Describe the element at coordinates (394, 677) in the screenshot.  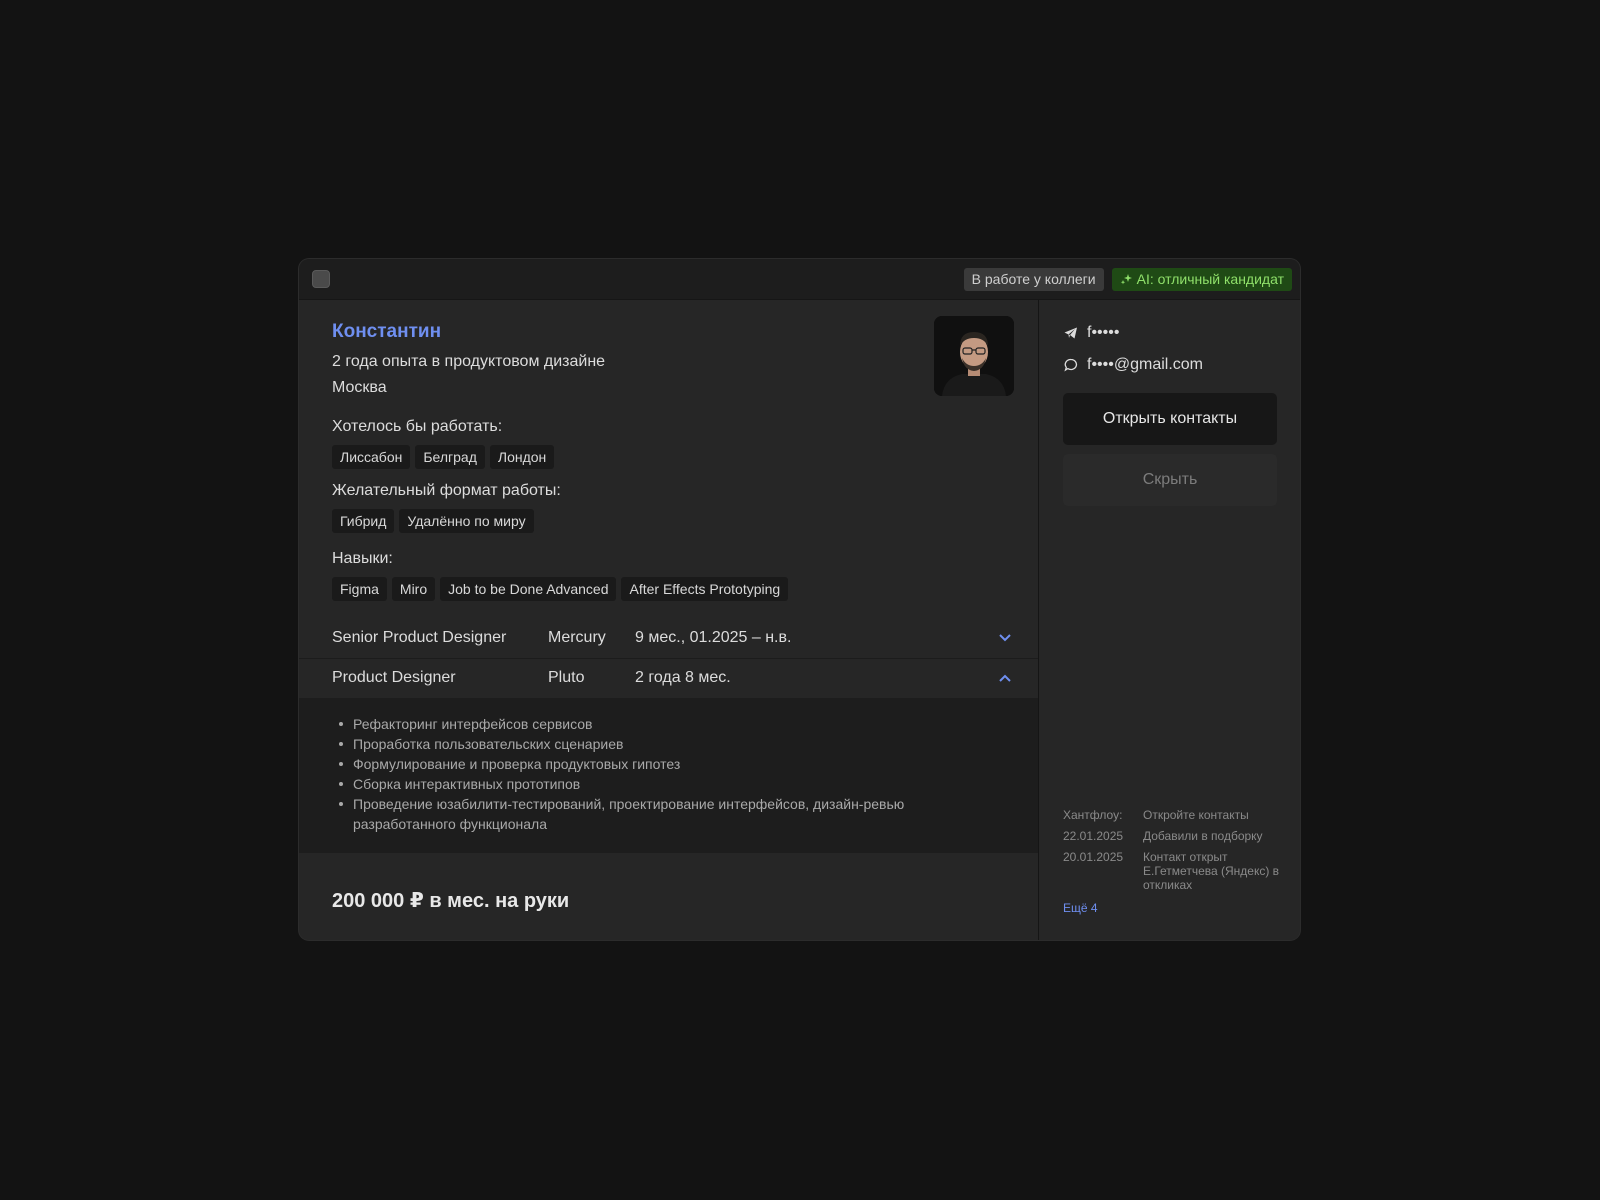
I see `job-title: Product Designer` at that location.